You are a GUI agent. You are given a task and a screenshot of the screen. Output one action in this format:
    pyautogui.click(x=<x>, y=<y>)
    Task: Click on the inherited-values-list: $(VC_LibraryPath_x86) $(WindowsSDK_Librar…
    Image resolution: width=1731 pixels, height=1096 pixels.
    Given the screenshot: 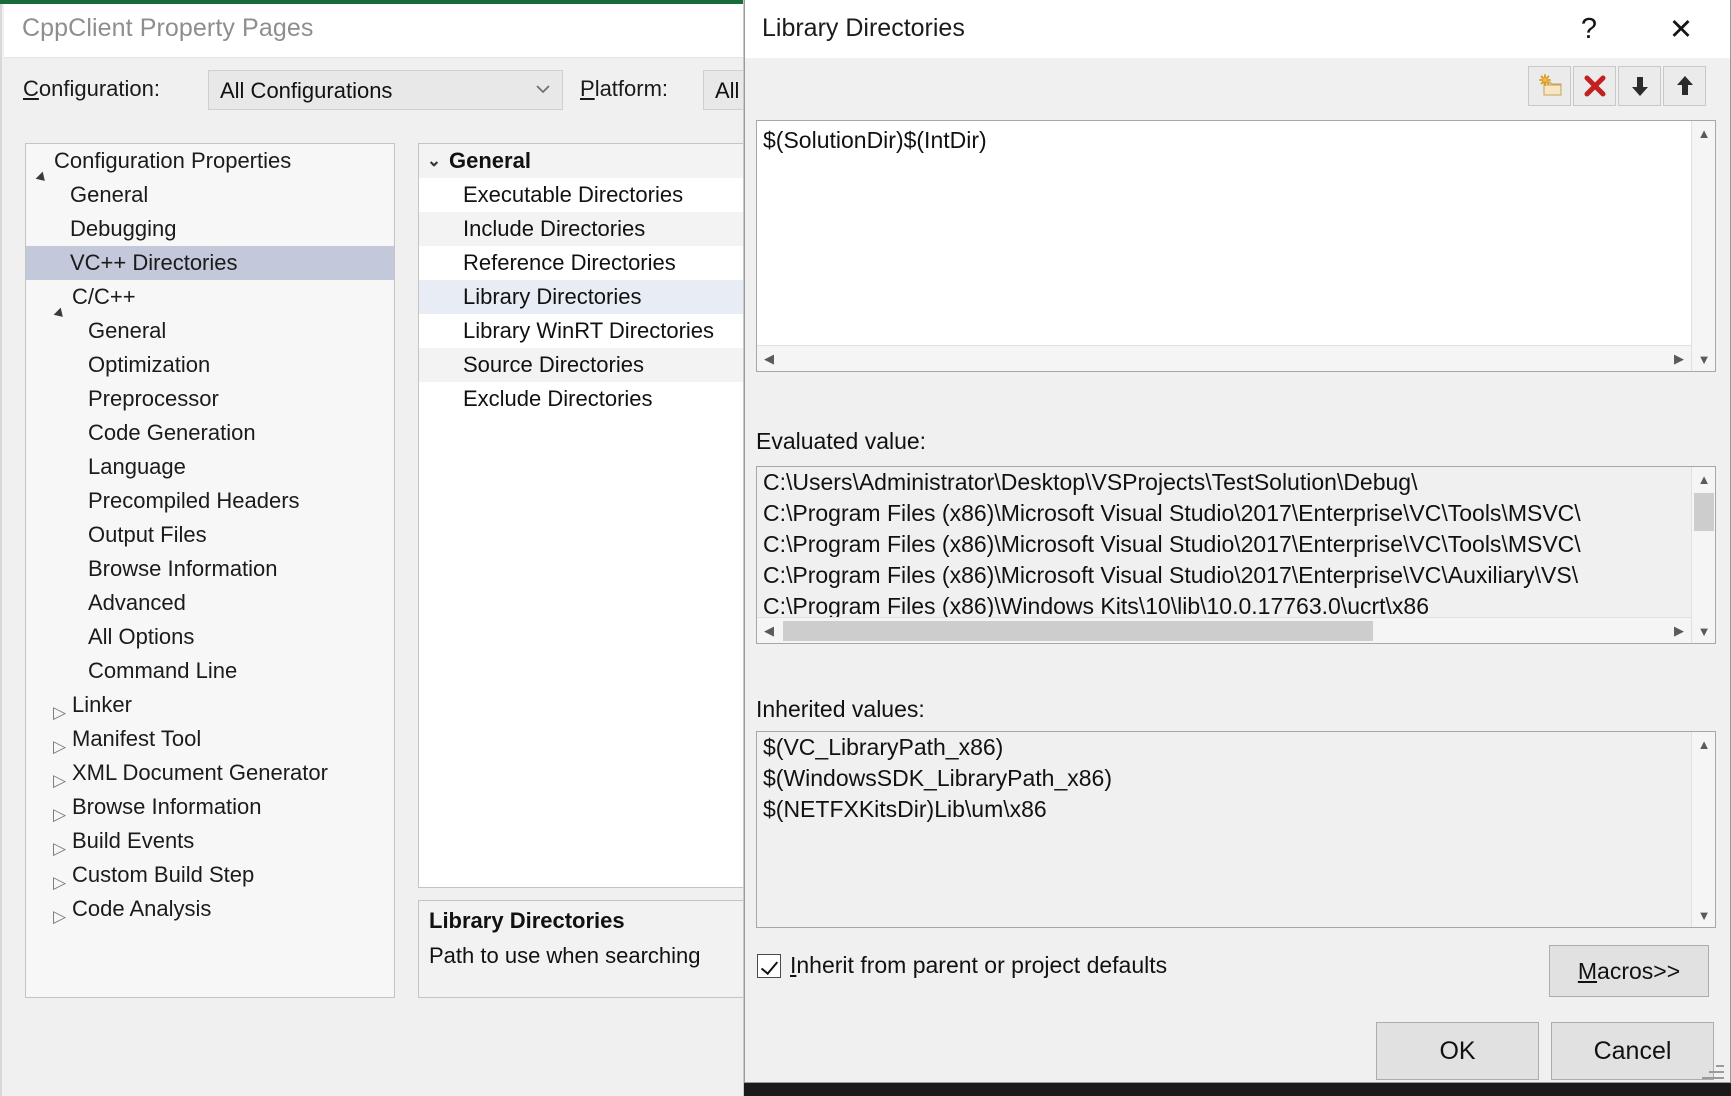 What is the action you would take?
    pyautogui.click(x=1236, y=829)
    